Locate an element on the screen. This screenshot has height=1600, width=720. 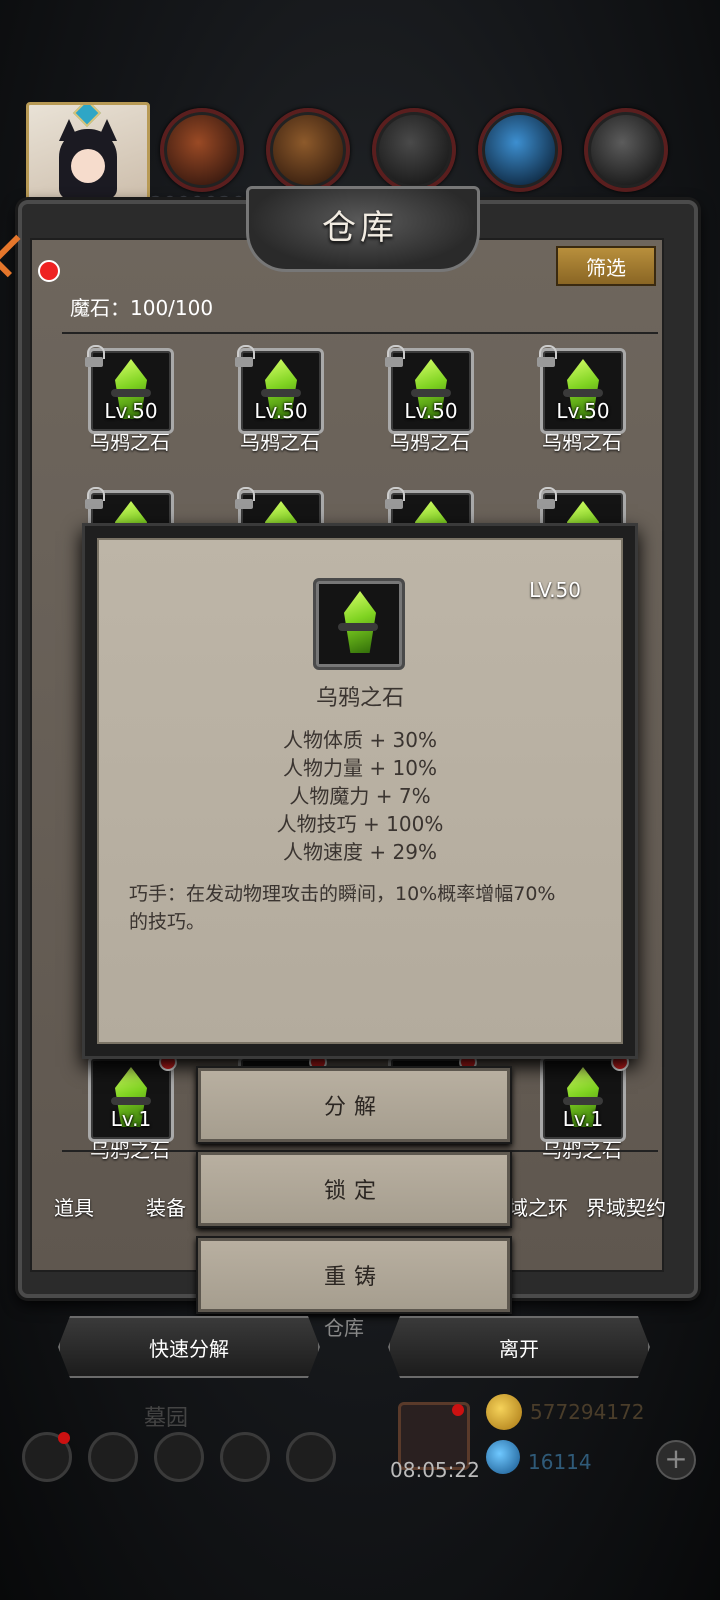
tab-equipment: 装备 is located at coordinates (166, 1206).